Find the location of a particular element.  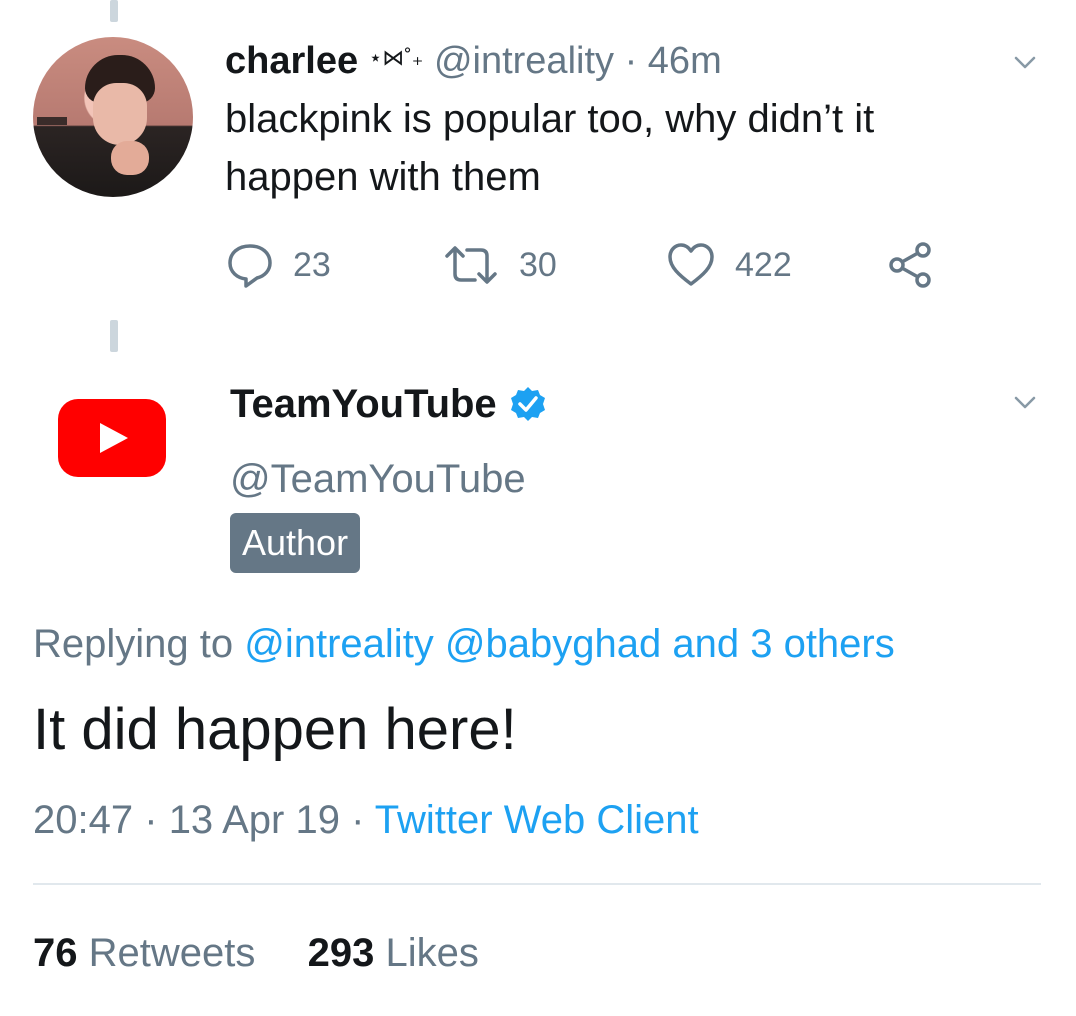

like-button: 422 is located at coordinates (728, 265).